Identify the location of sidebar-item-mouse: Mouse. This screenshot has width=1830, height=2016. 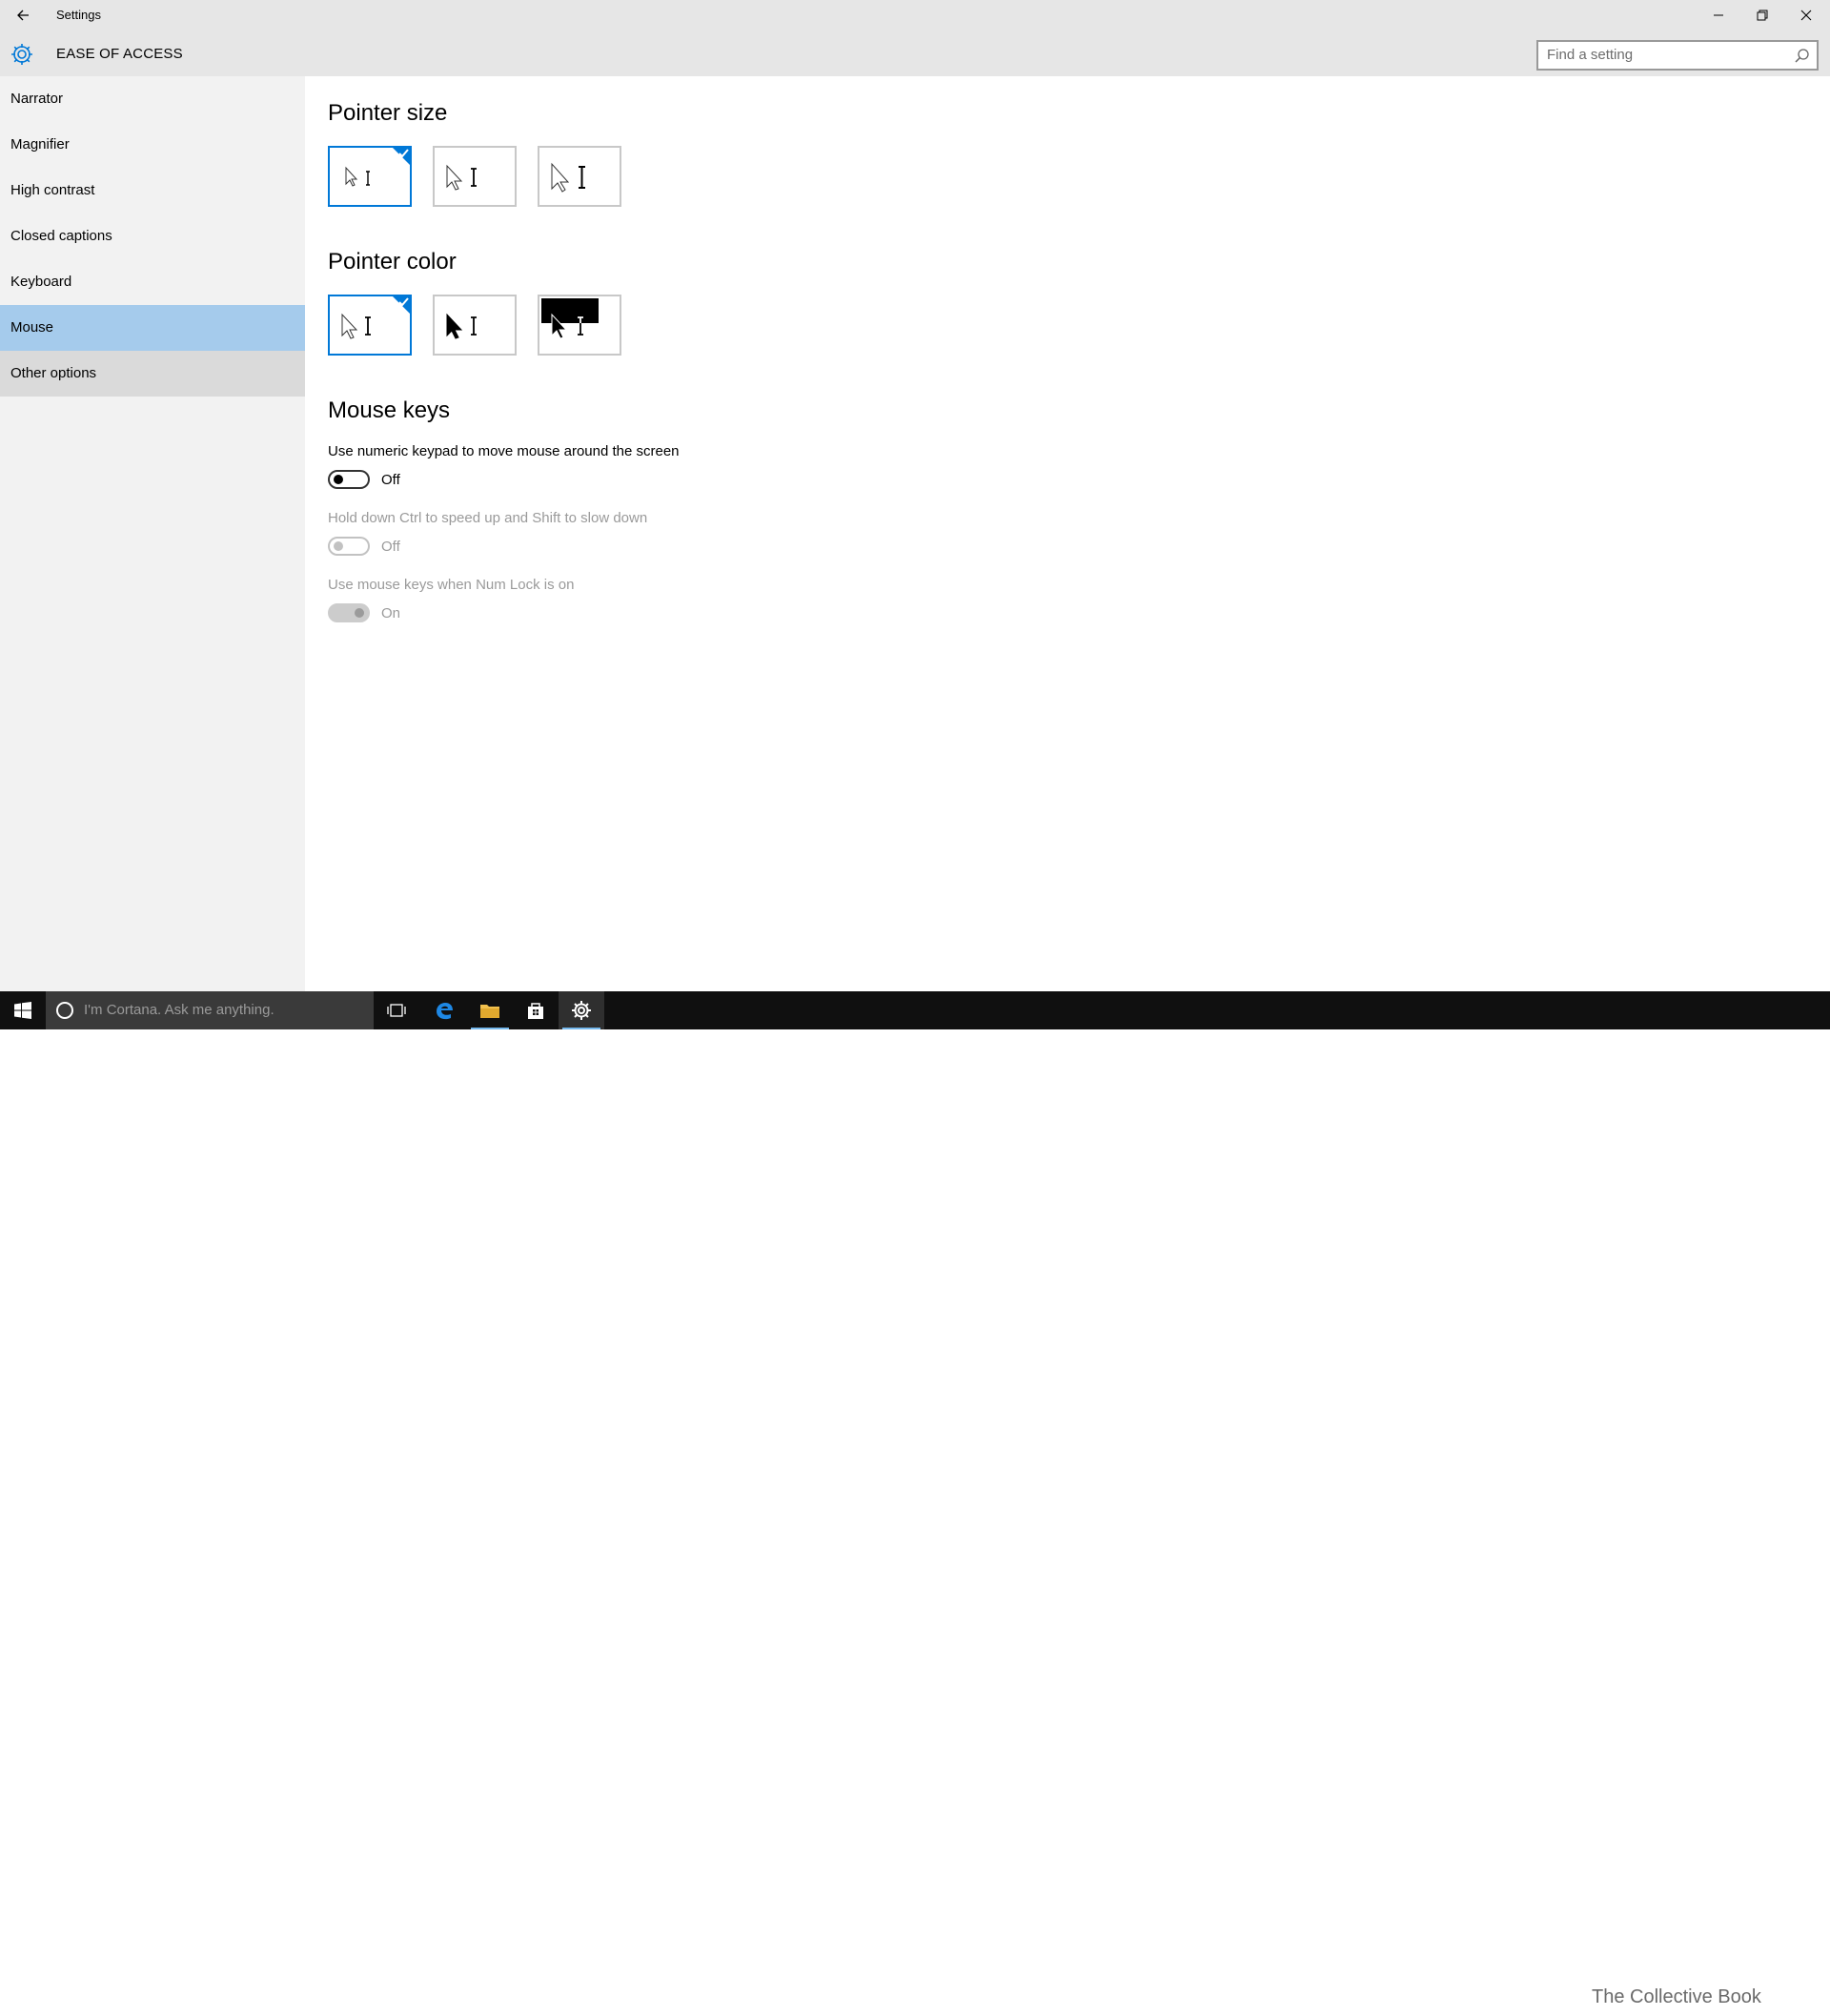
(152, 328).